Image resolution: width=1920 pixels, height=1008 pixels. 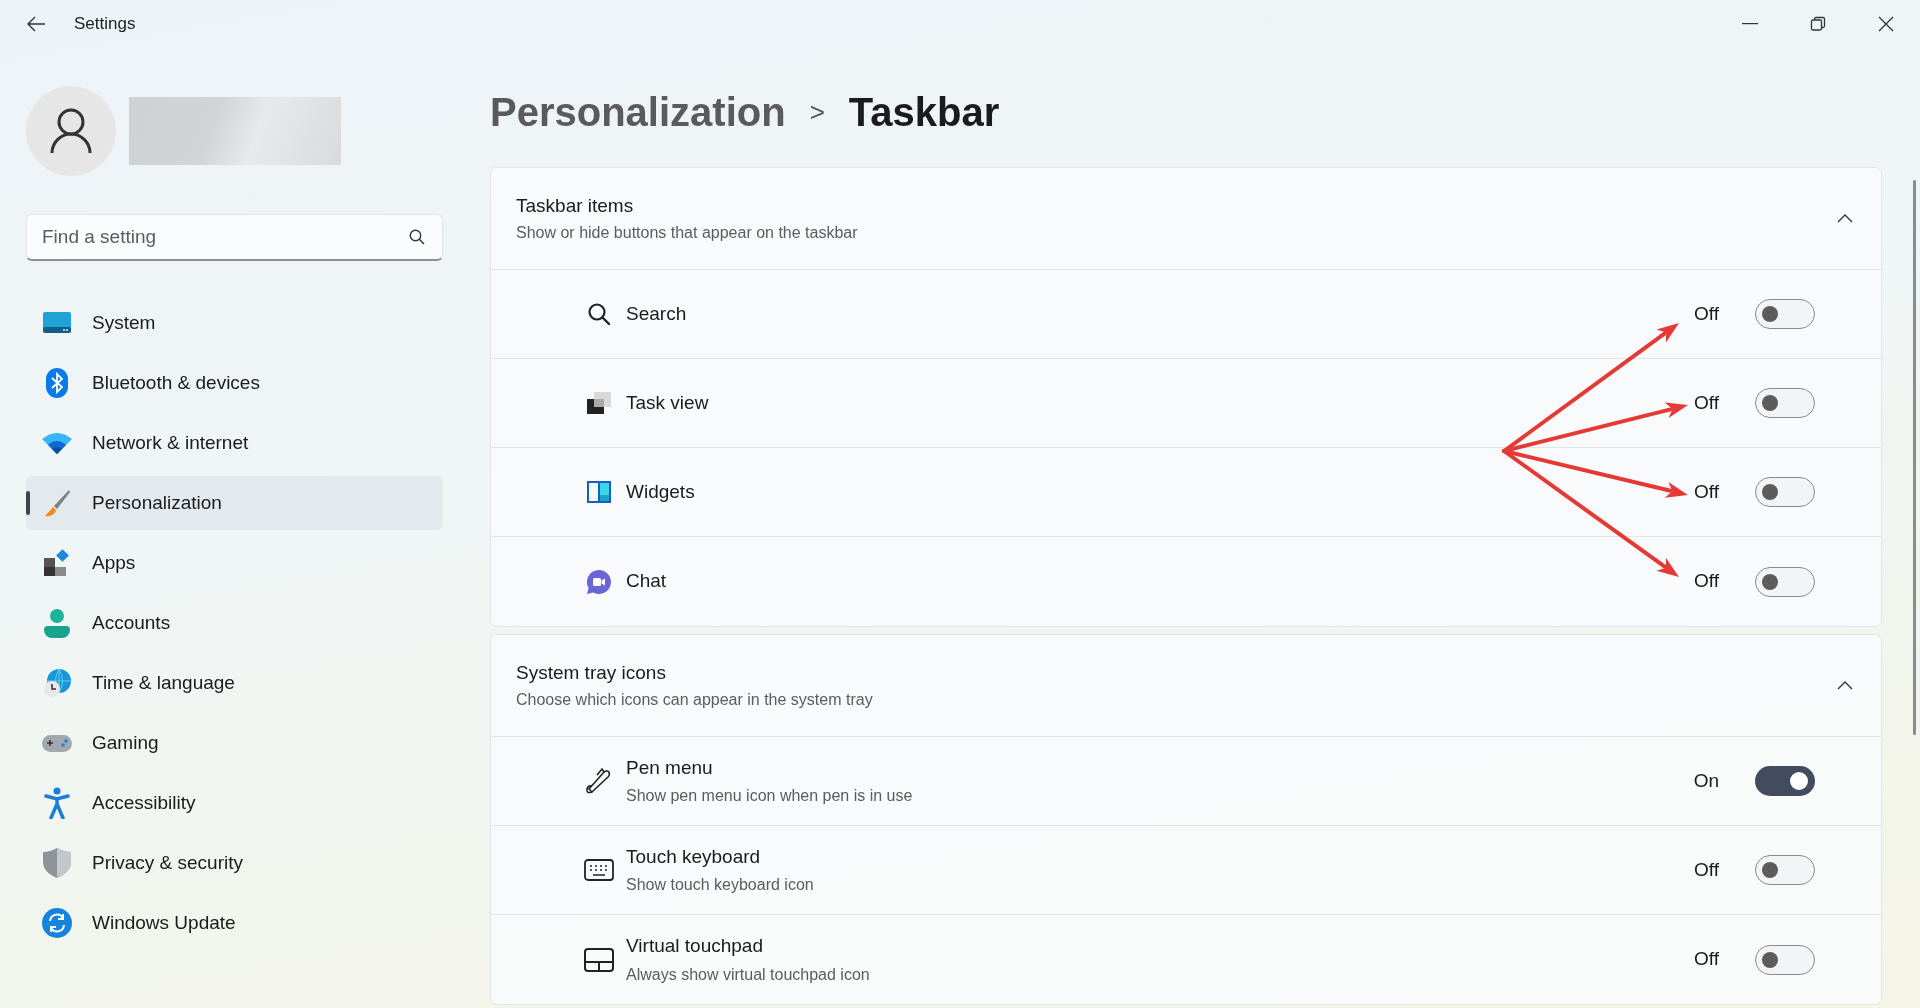 I want to click on nav-item: System, so click(x=234, y=323).